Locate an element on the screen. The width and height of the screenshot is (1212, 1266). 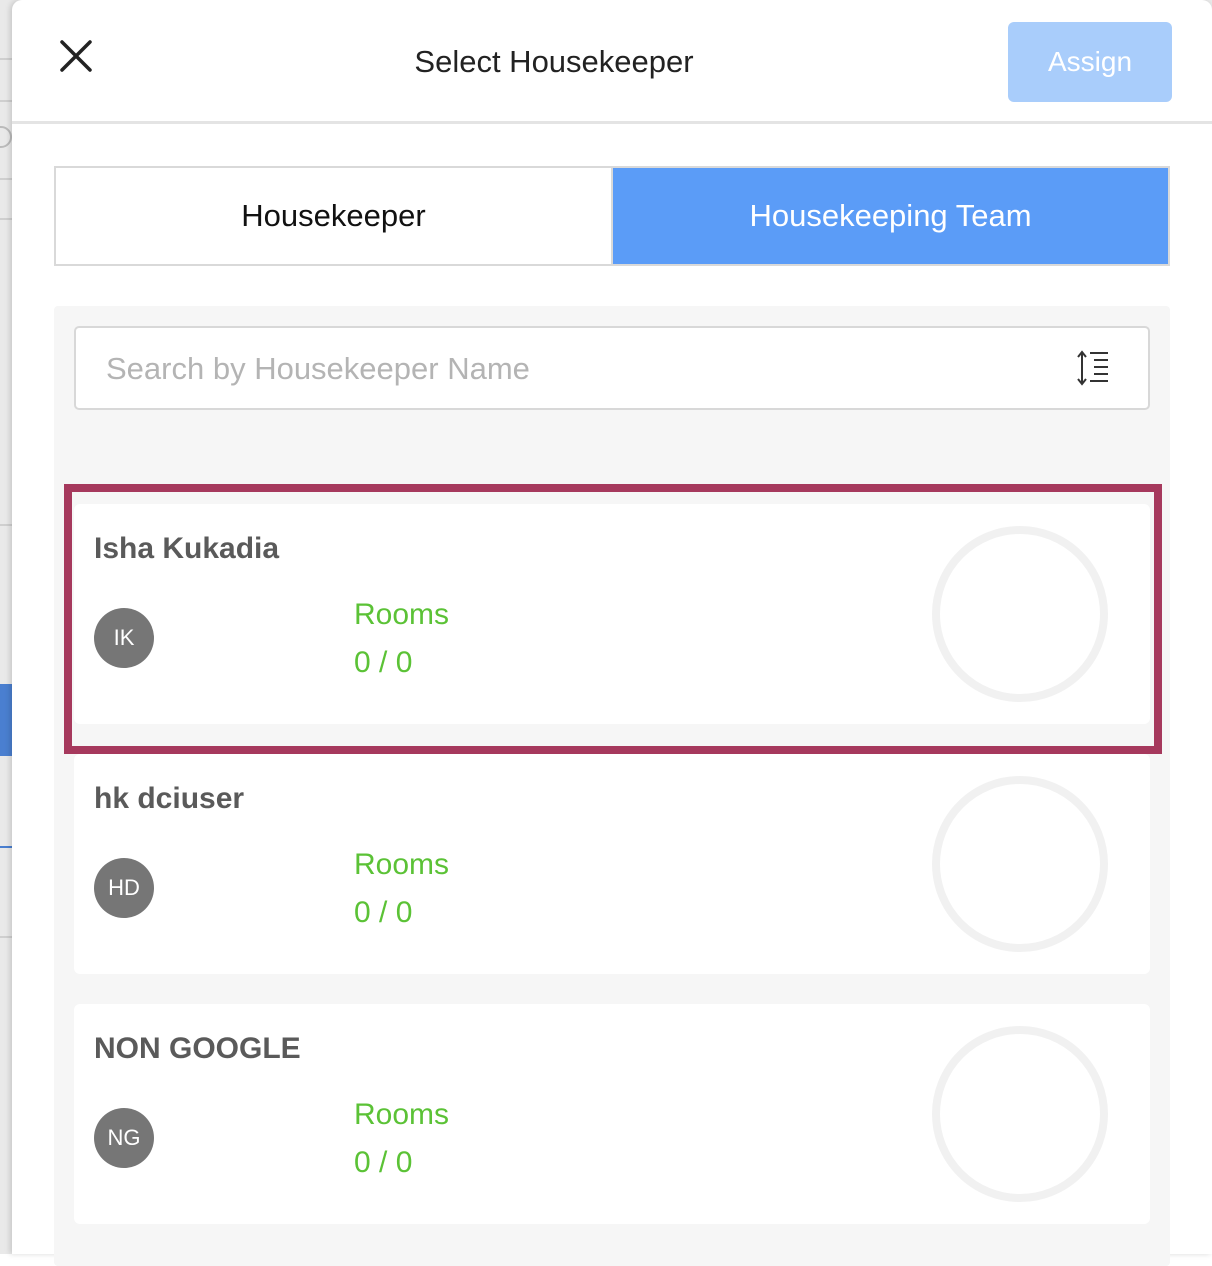
avatar: IK is located at coordinates (124, 638).